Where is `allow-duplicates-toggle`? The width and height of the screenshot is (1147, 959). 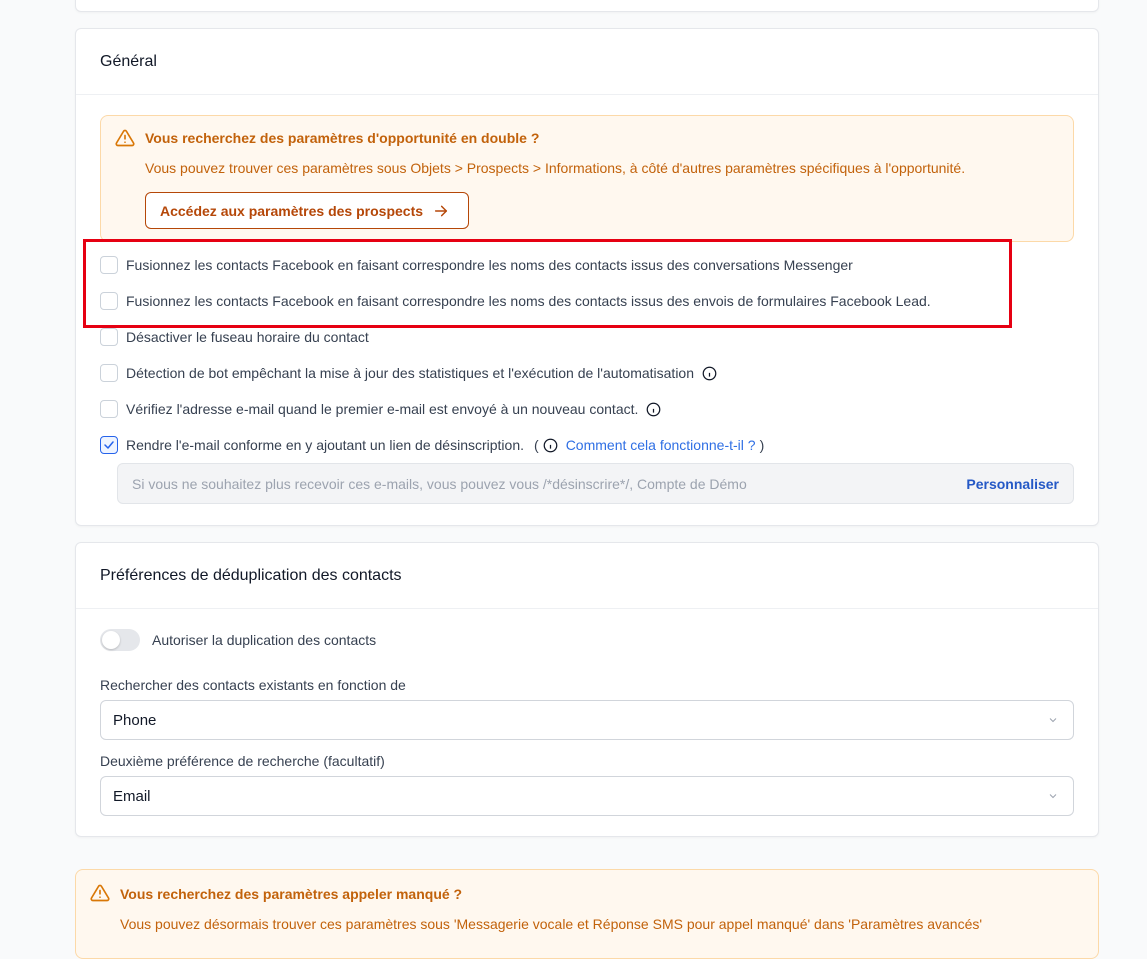
allow-duplicates-toggle is located at coordinates (120, 640).